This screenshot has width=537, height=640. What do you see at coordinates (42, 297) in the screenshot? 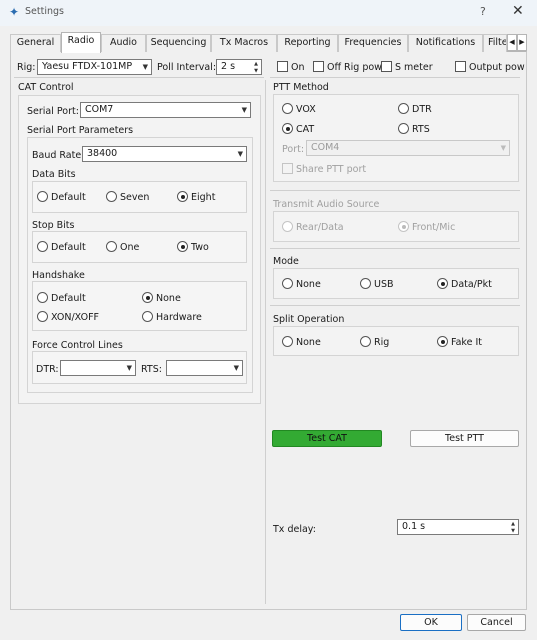
I see `handshake-default-radio` at bounding box center [42, 297].